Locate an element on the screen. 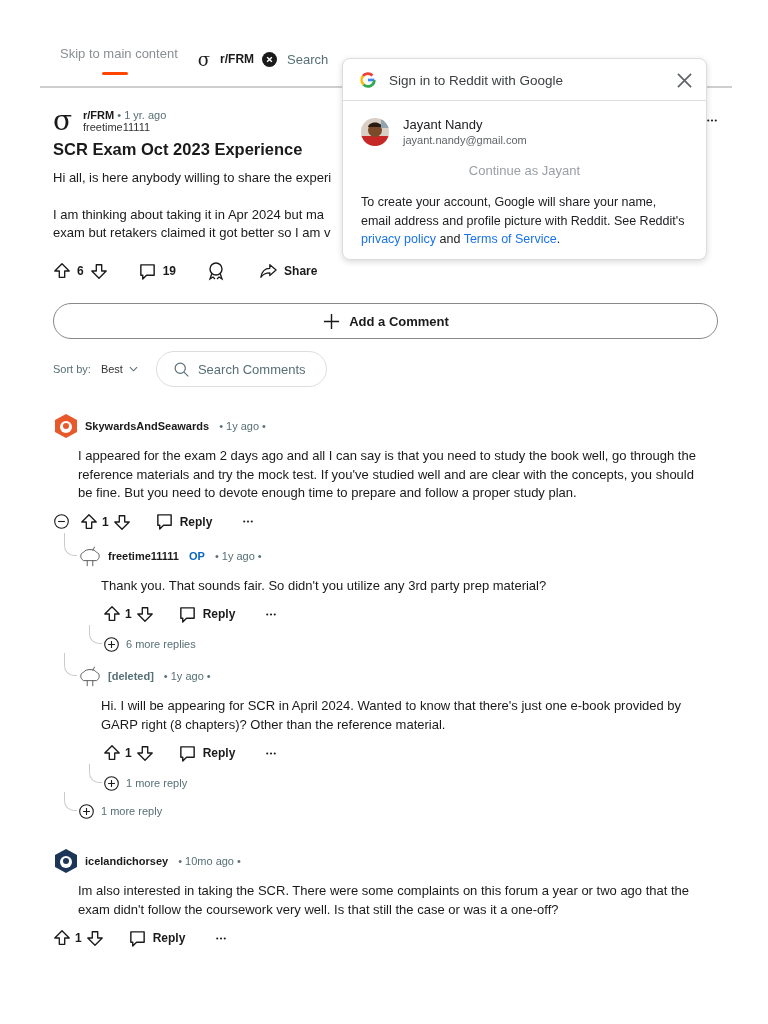 This screenshot has width=768, height=1024. op-label: OP is located at coordinates (196, 555).